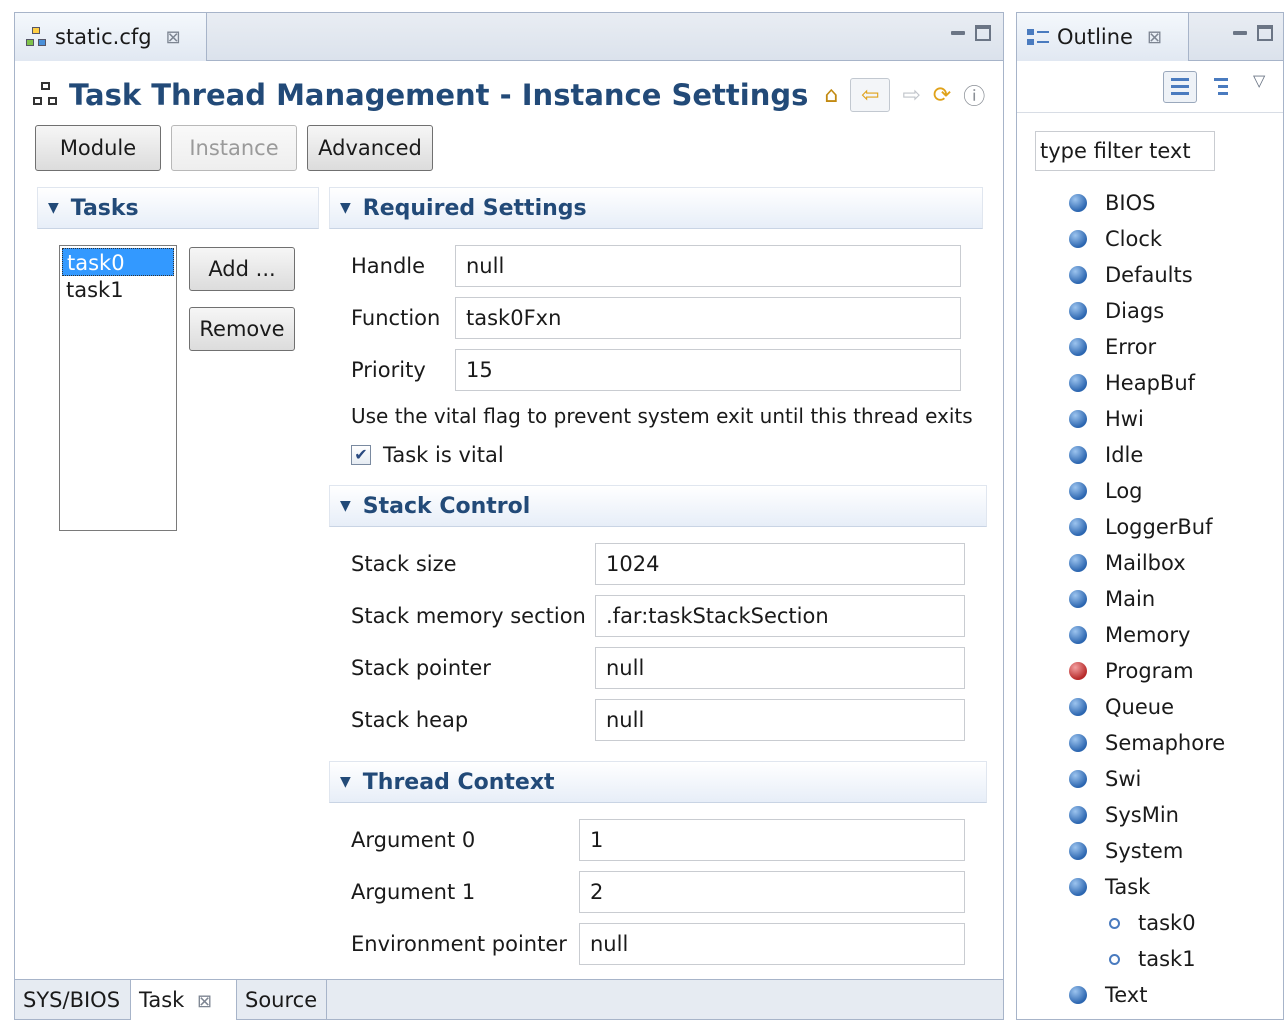 The width and height of the screenshot is (1286, 1022). Describe the element at coordinates (911, 95) in the screenshot. I see `forward-arrow-icon: ⇨` at that location.